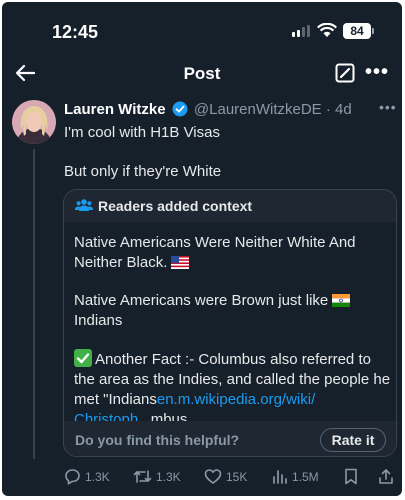 Image resolution: width=405 pixels, height=500 pixels. I want to click on reply-count: 1.3K, so click(97, 476).